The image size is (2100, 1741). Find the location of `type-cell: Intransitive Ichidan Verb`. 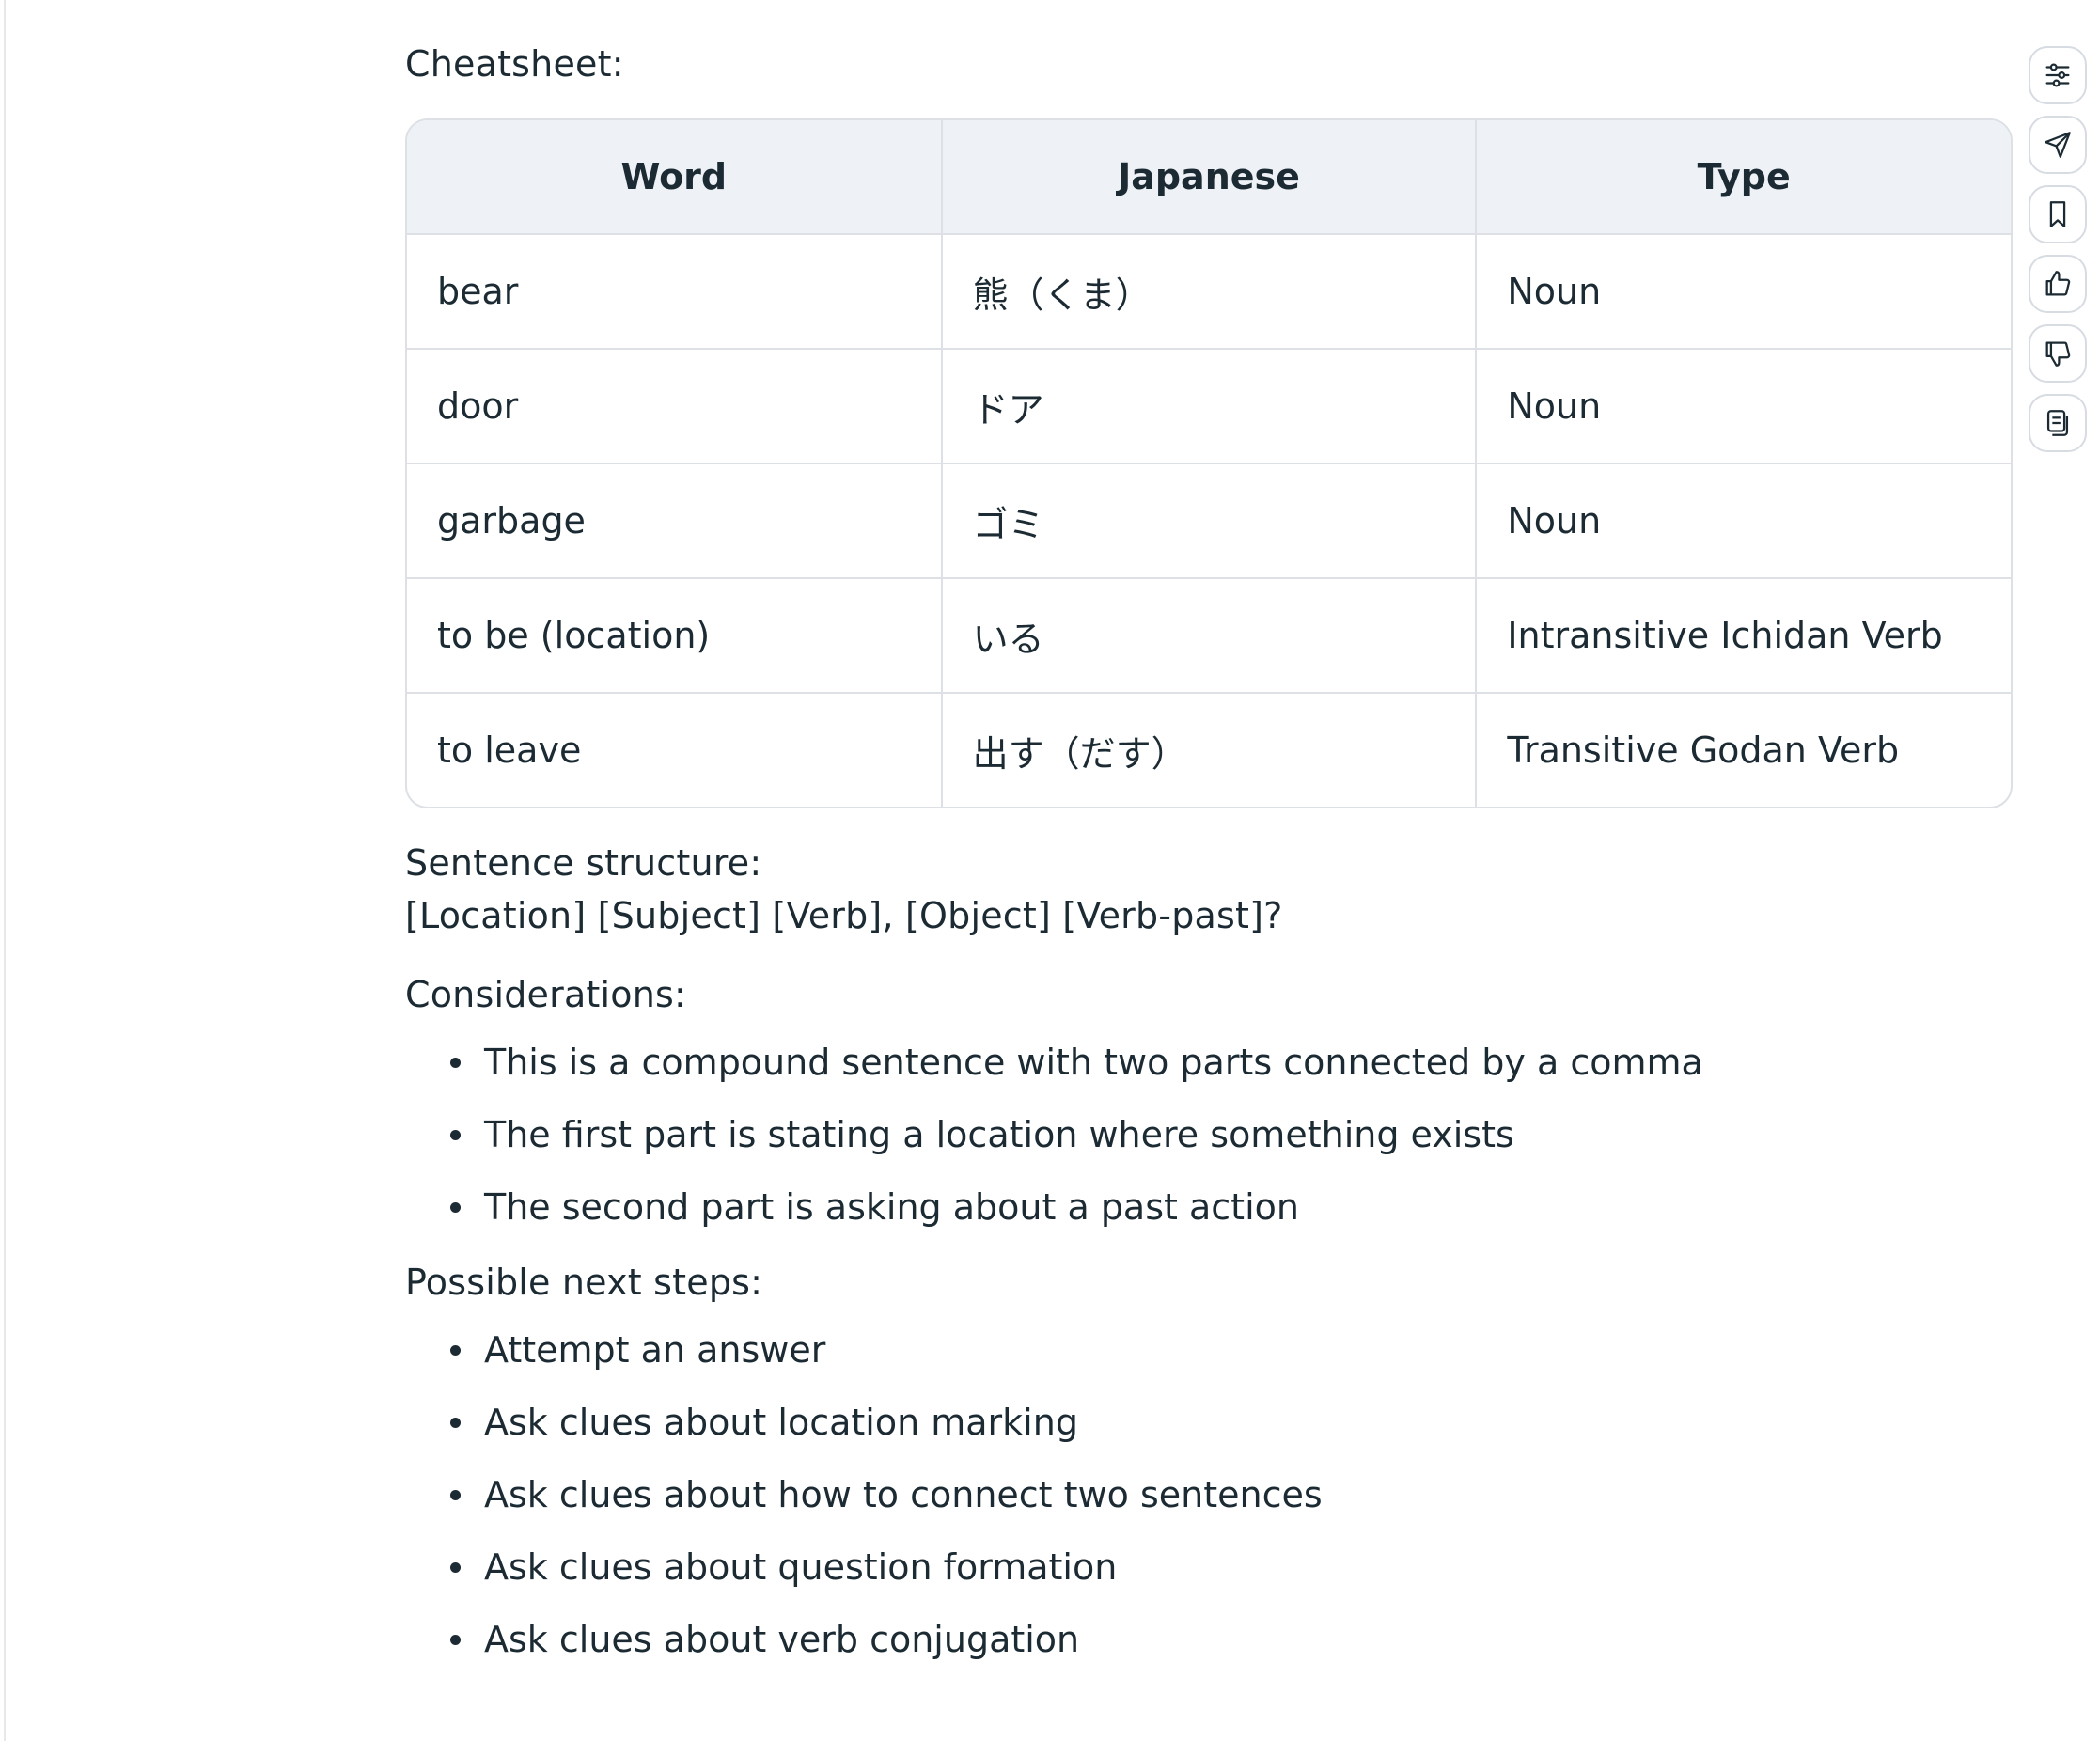

type-cell: Intransitive Ichidan Verb is located at coordinates (1743, 636).